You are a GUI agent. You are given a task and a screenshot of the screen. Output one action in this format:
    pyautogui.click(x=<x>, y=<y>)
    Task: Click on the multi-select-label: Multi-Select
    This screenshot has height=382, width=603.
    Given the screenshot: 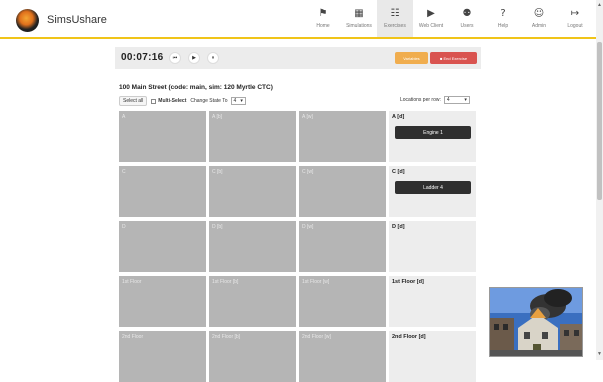 What is the action you would take?
    pyautogui.click(x=172, y=101)
    